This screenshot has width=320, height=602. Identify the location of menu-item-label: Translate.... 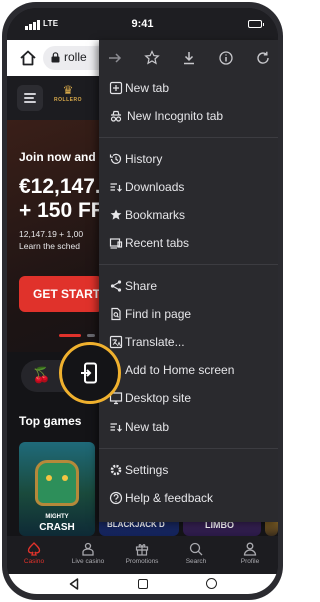
(155, 342).